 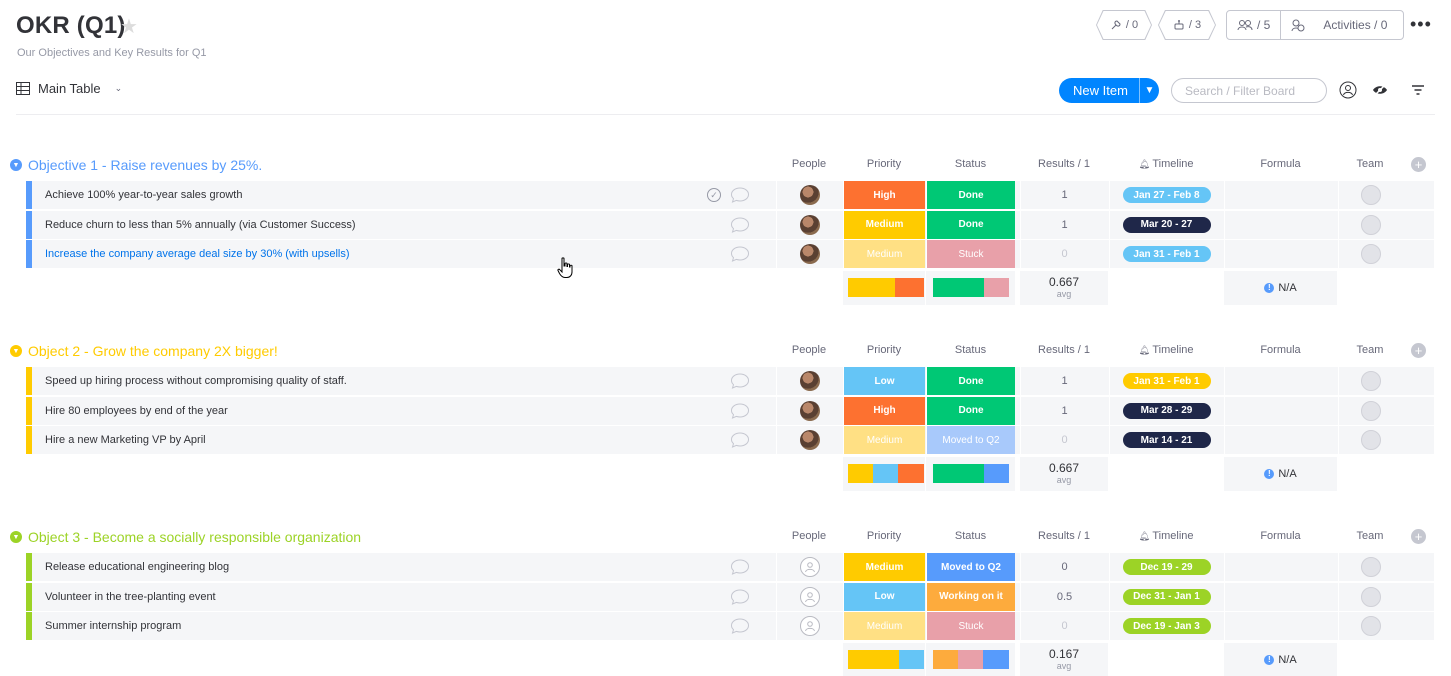 I want to click on automations-button: / 3, so click(x=1187, y=25).